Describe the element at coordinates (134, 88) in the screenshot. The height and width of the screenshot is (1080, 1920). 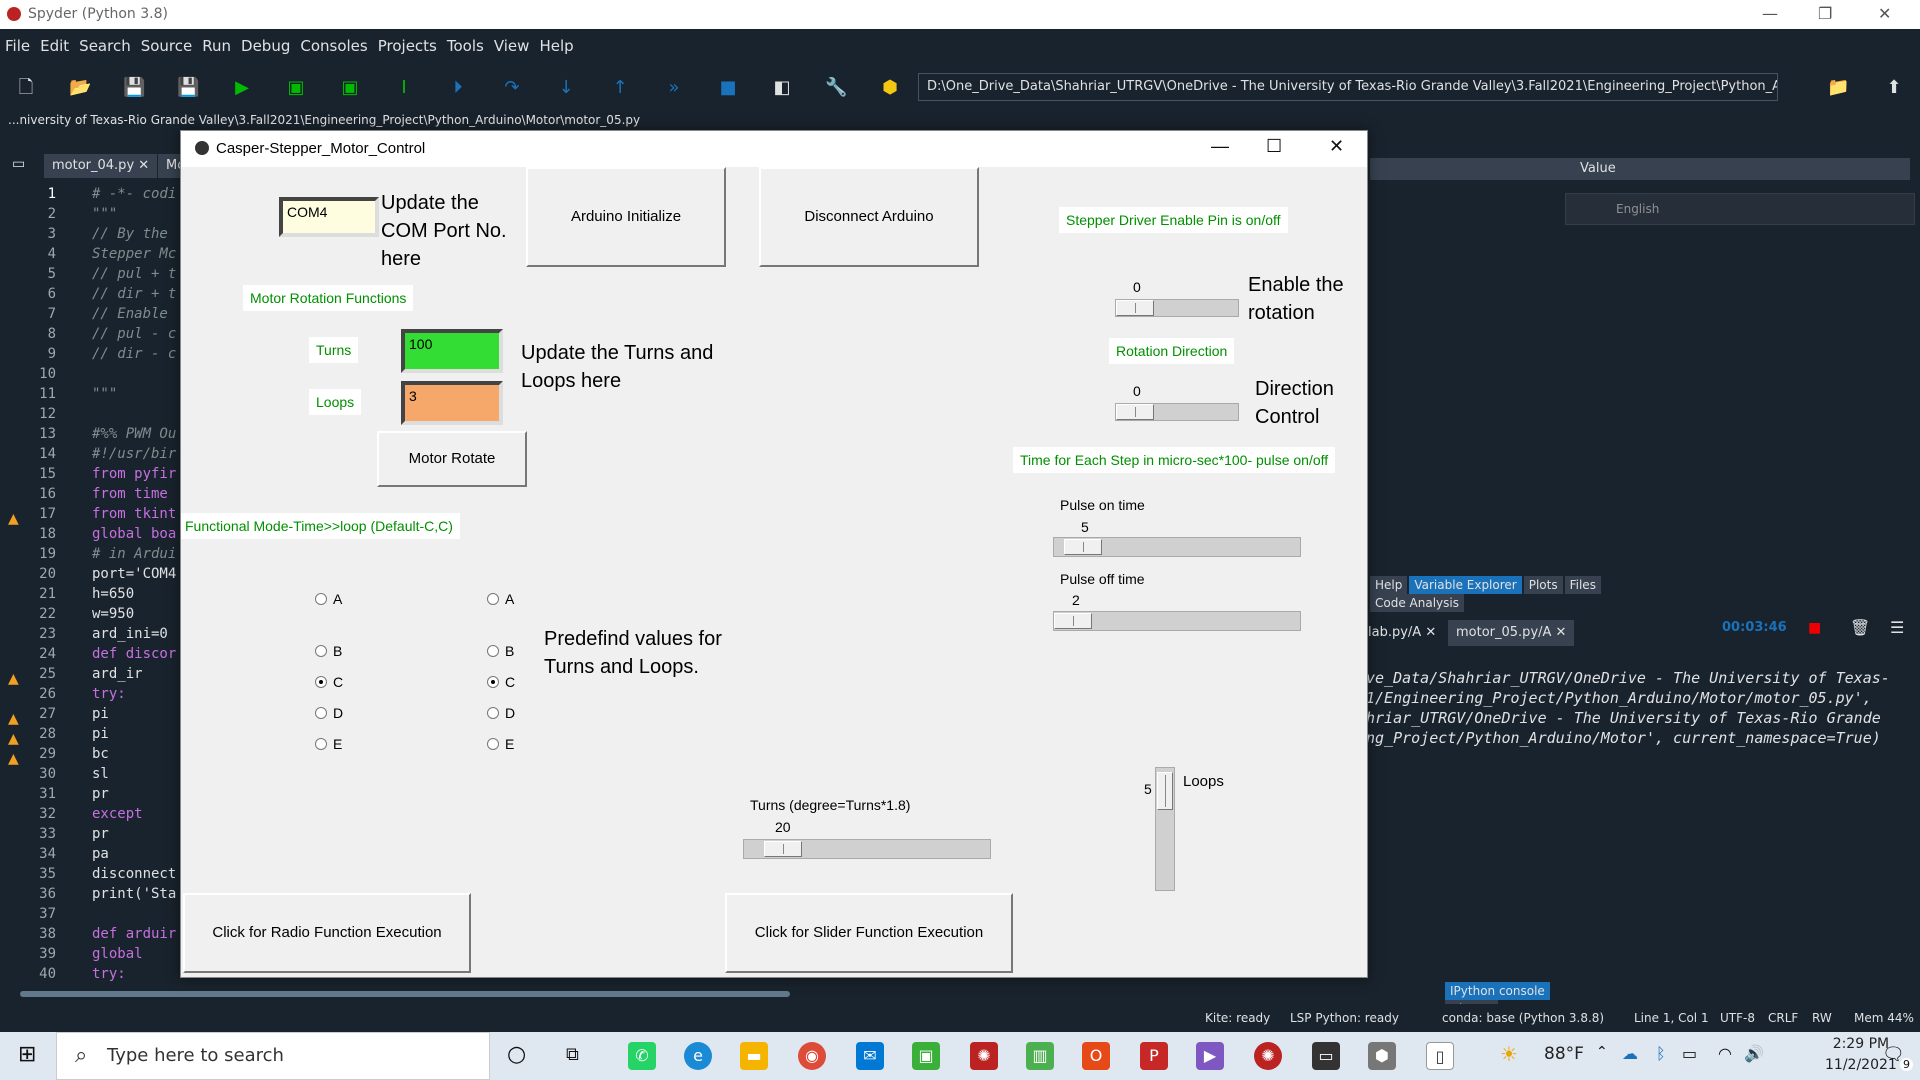
I see `save-icon: 💾` at that location.